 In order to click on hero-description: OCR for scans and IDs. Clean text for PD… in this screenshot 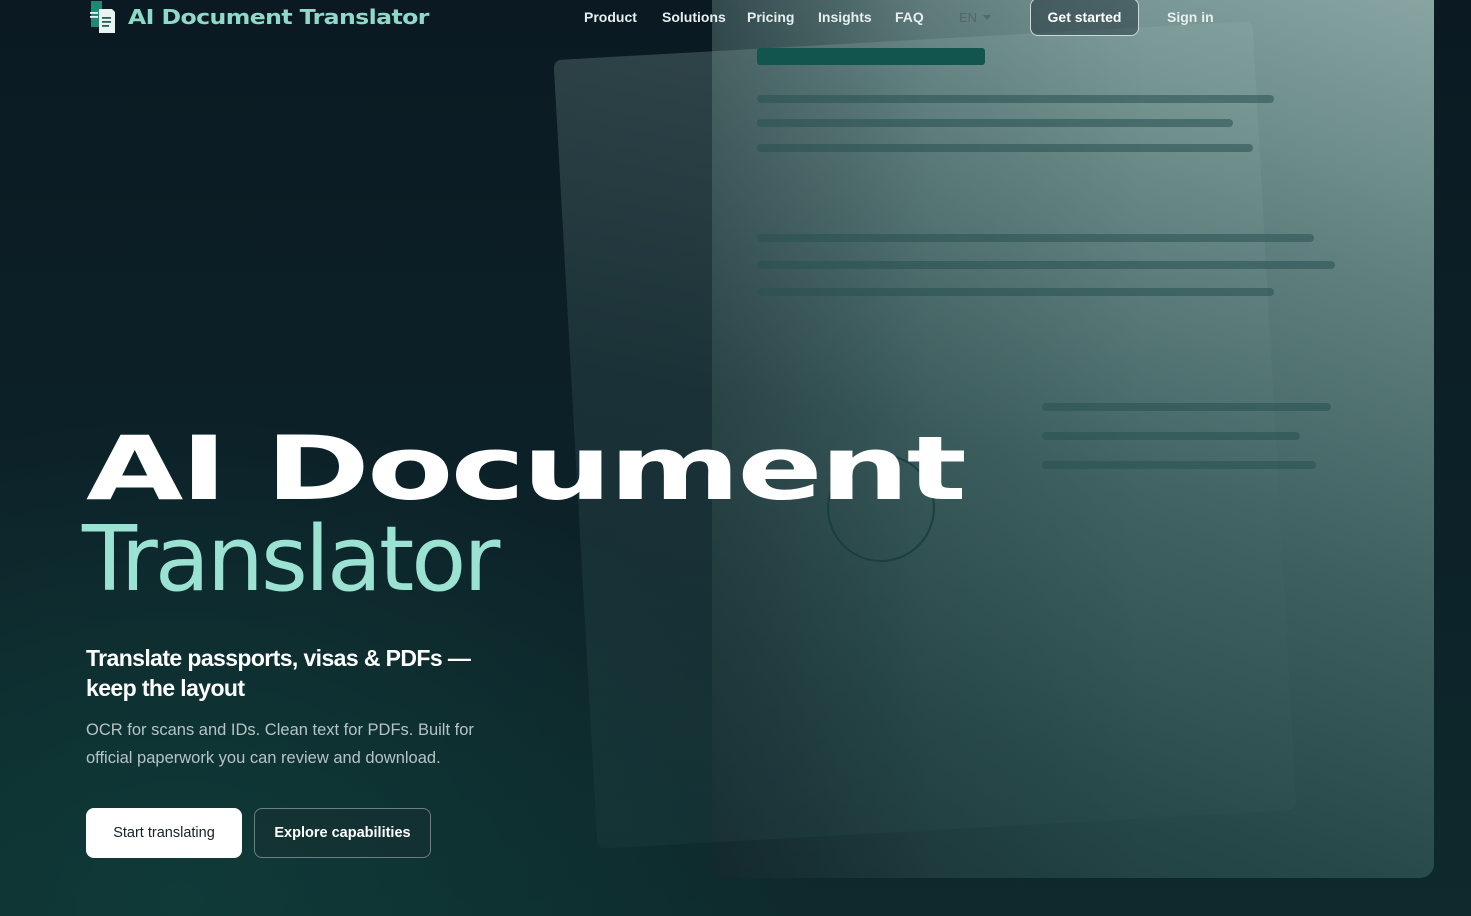, I will do `click(280, 744)`.